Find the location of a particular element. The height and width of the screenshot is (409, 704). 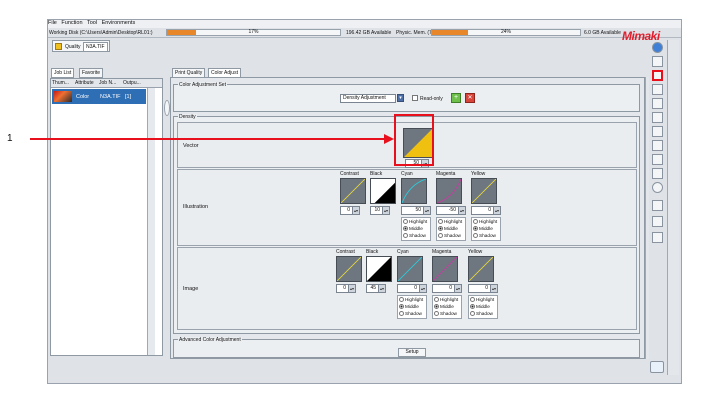

image-yellow-spinner: 0 ▴▾ is located at coordinates (483, 288).